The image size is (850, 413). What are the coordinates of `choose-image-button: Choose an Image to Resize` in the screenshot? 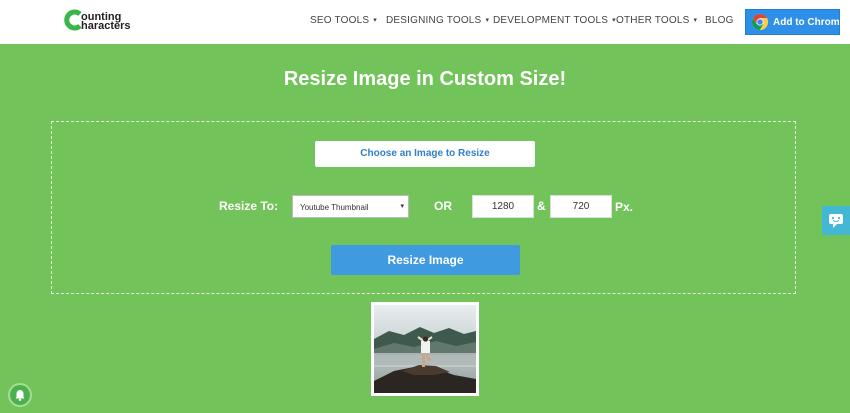 It's located at (425, 154).